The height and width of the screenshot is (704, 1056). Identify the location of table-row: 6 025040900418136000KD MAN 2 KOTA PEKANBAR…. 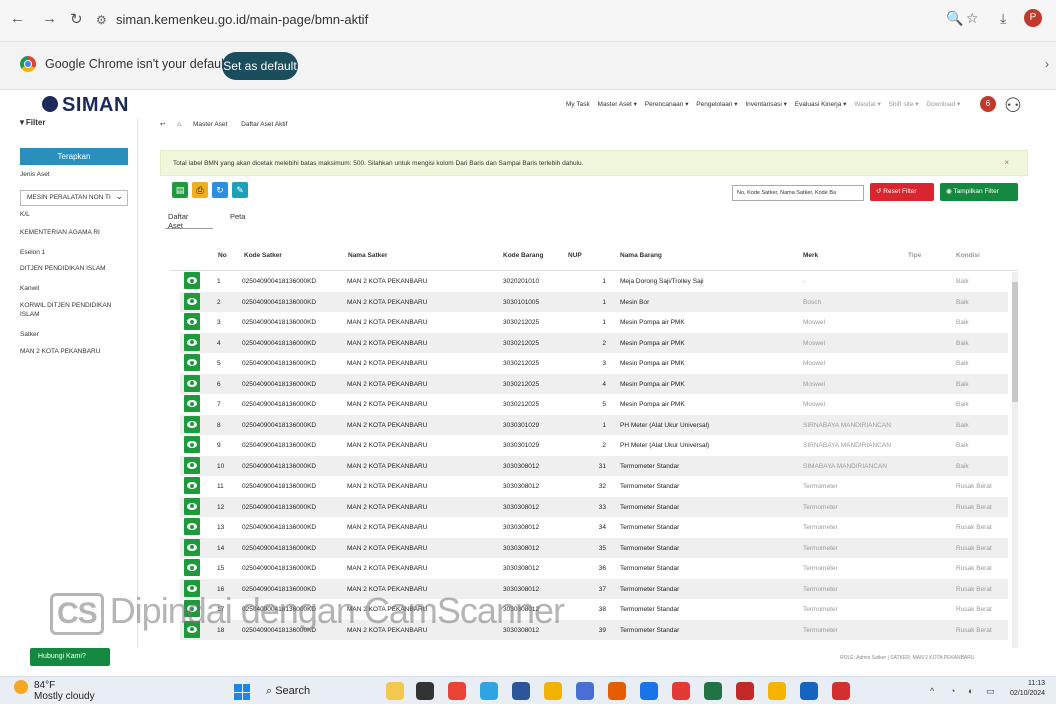
(594, 383).